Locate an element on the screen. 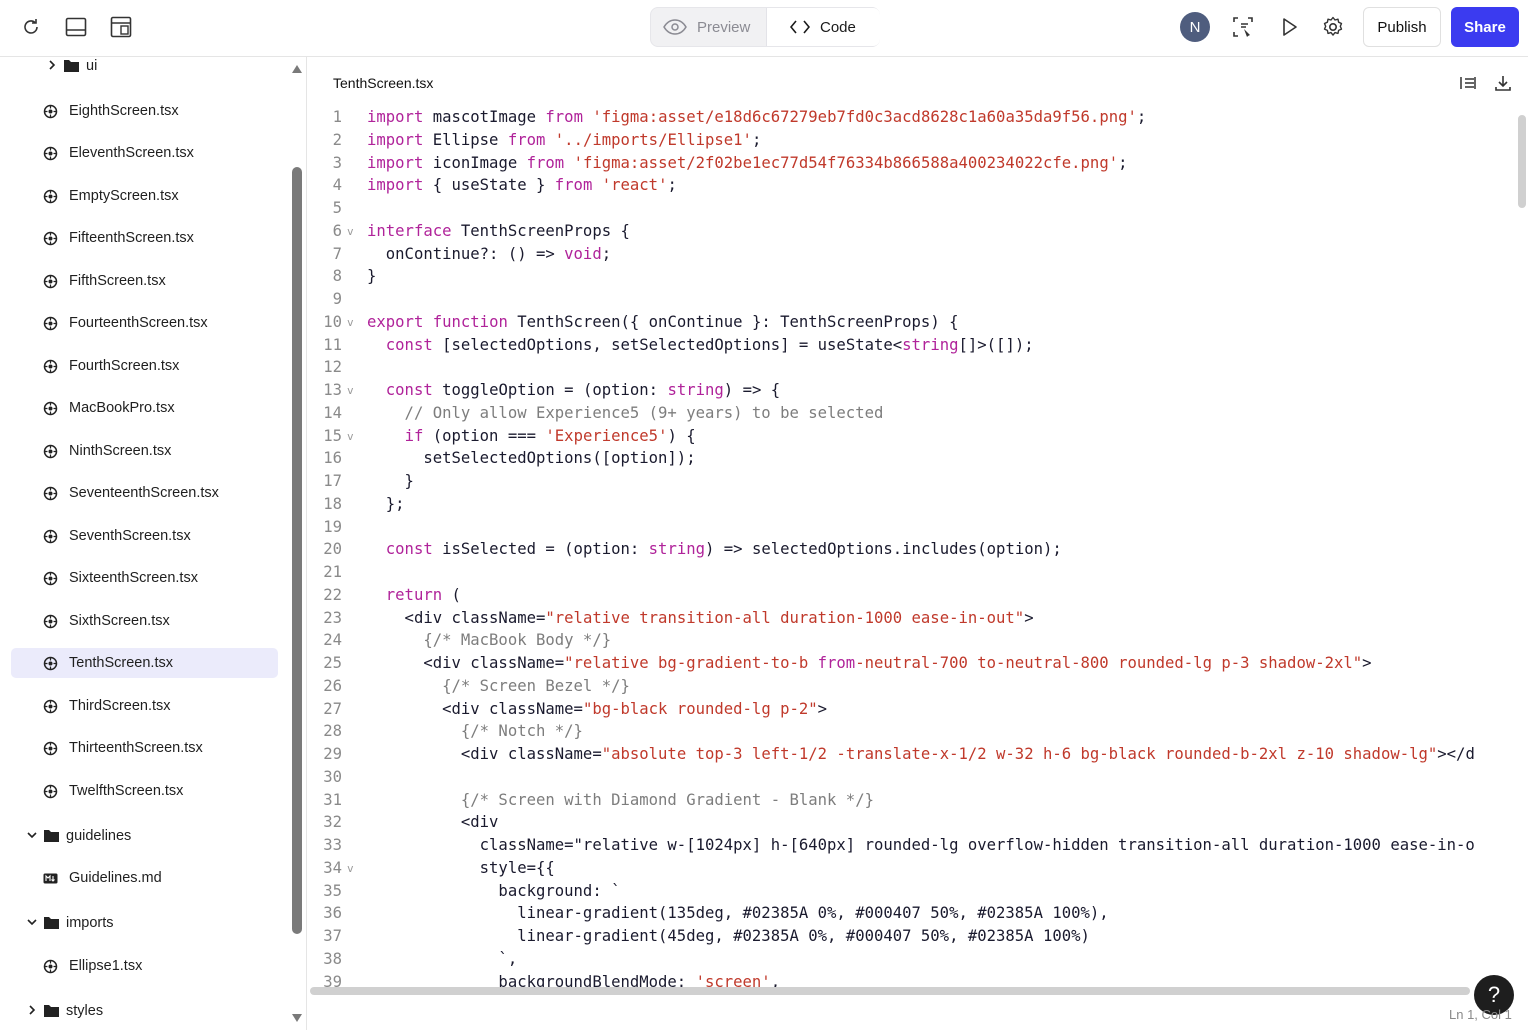  code-line: 38 `, is located at coordinates (912, 961).